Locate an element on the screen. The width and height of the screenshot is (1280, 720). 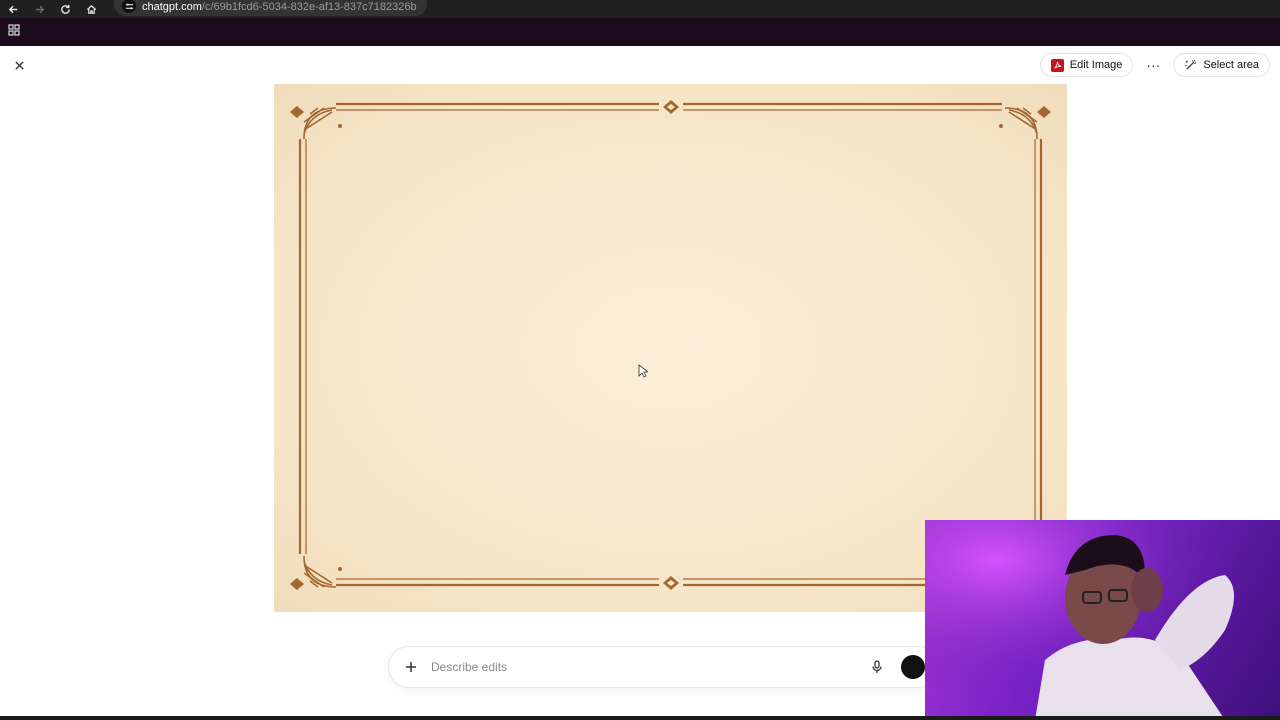
voice-input-button is located at coordinates (877, 667).